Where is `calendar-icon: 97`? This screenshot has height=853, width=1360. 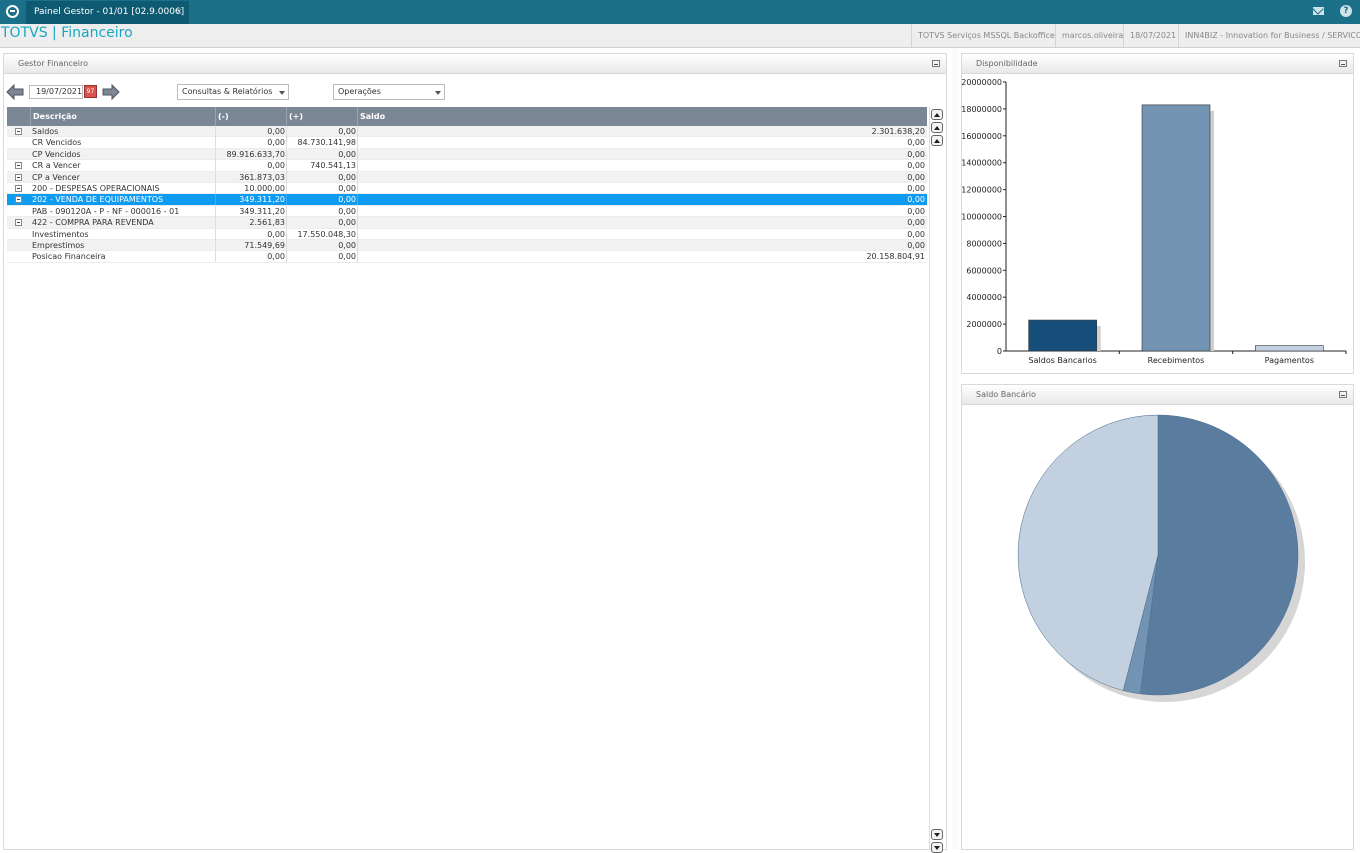 calendar-icon: 97 is located at coordinates (90, 91).